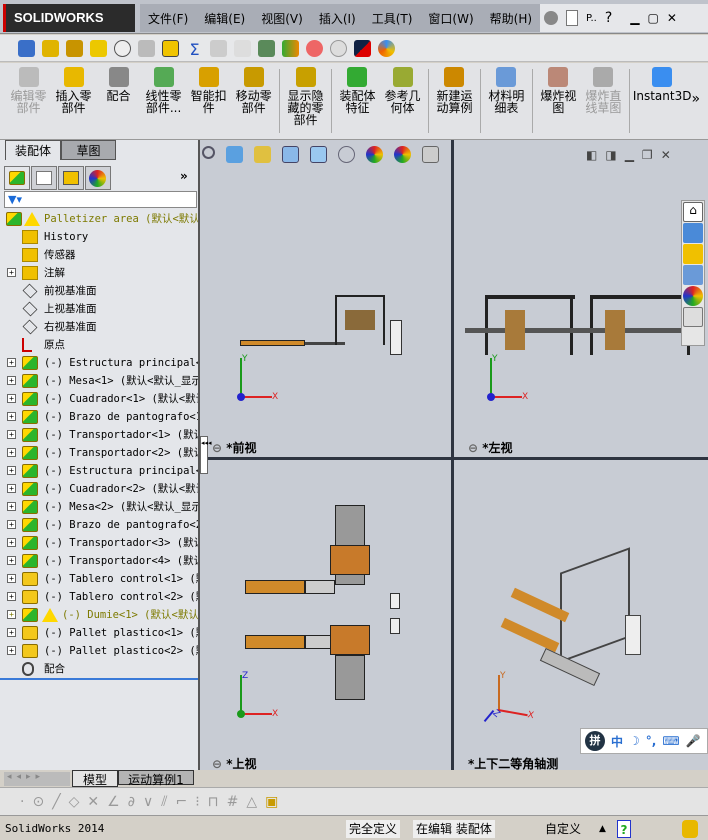  I want to click on scene-icon, so click(402, 154).